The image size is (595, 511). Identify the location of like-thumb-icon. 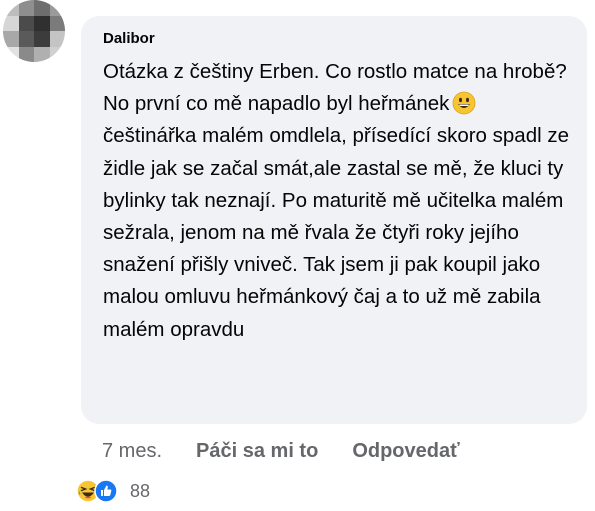
(106, 491).